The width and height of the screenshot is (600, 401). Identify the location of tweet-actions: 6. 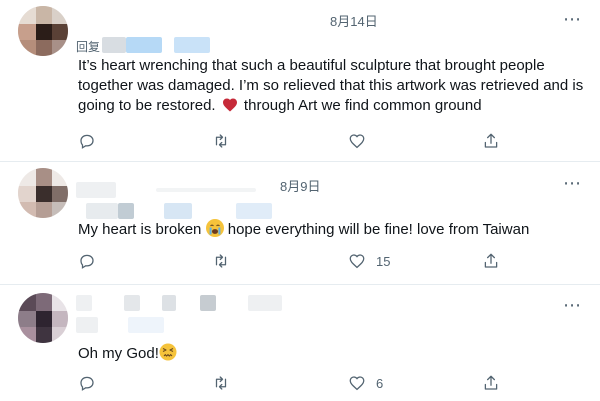
(288, 383).